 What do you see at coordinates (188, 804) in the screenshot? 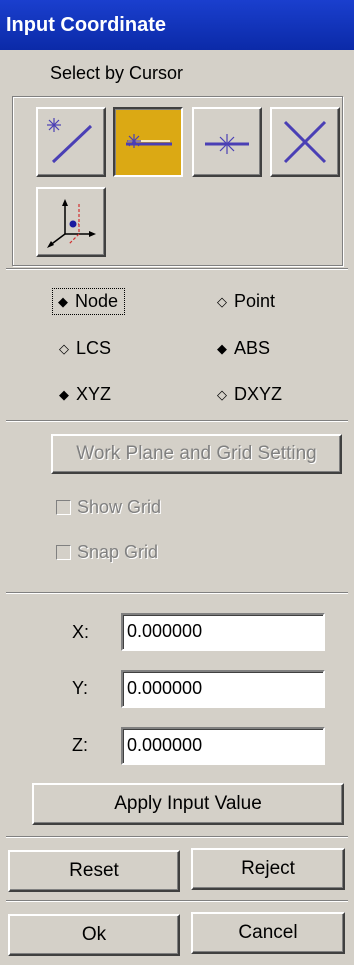
I see `apply-input-value-button: Apply Input Value` at bounding box center [188, 804].